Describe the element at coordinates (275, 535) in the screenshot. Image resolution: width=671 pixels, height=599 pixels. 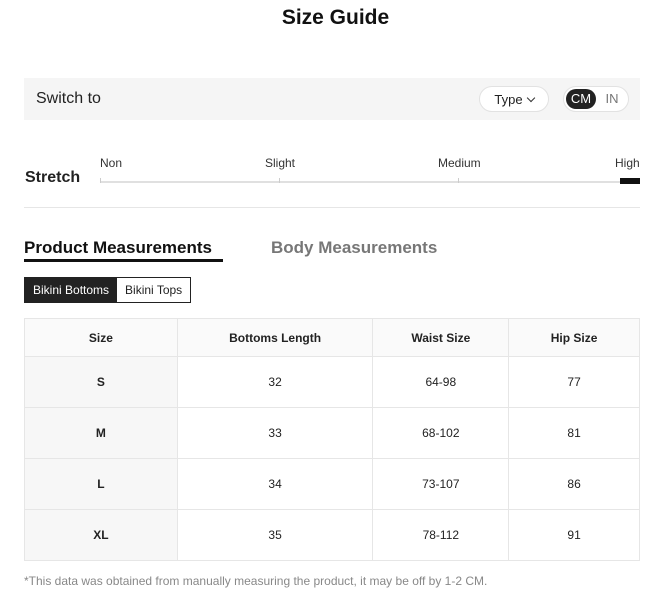
I see `bottoms-length-cell: 35` at that location.